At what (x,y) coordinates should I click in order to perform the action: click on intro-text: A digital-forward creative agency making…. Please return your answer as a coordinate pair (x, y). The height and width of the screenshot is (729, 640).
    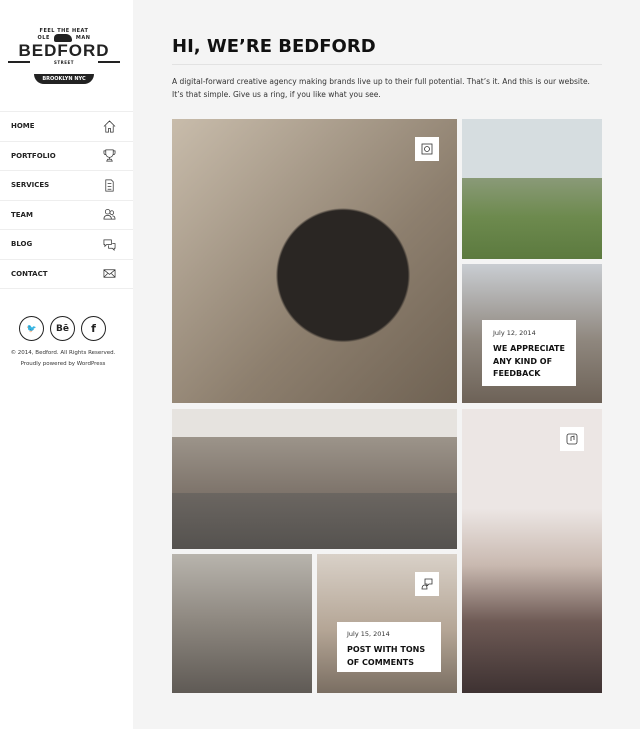
    Looking at the image, I should click on (381, 88).